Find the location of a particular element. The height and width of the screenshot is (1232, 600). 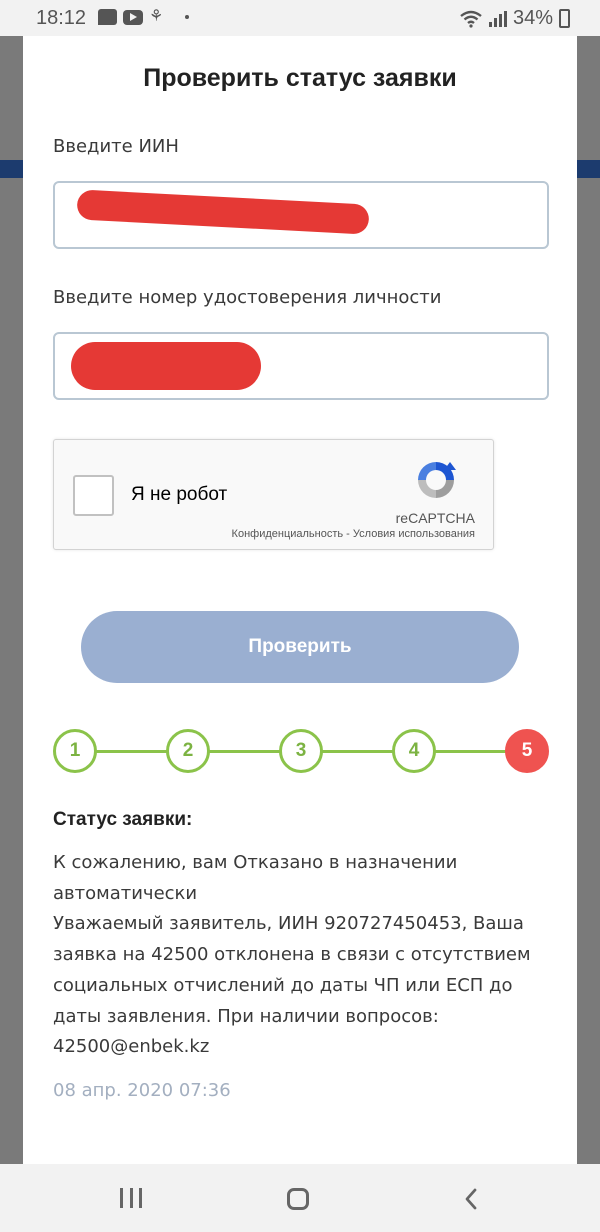

id-number-label: Введите номер удостоверения личности is located at coordinates (247, 297).